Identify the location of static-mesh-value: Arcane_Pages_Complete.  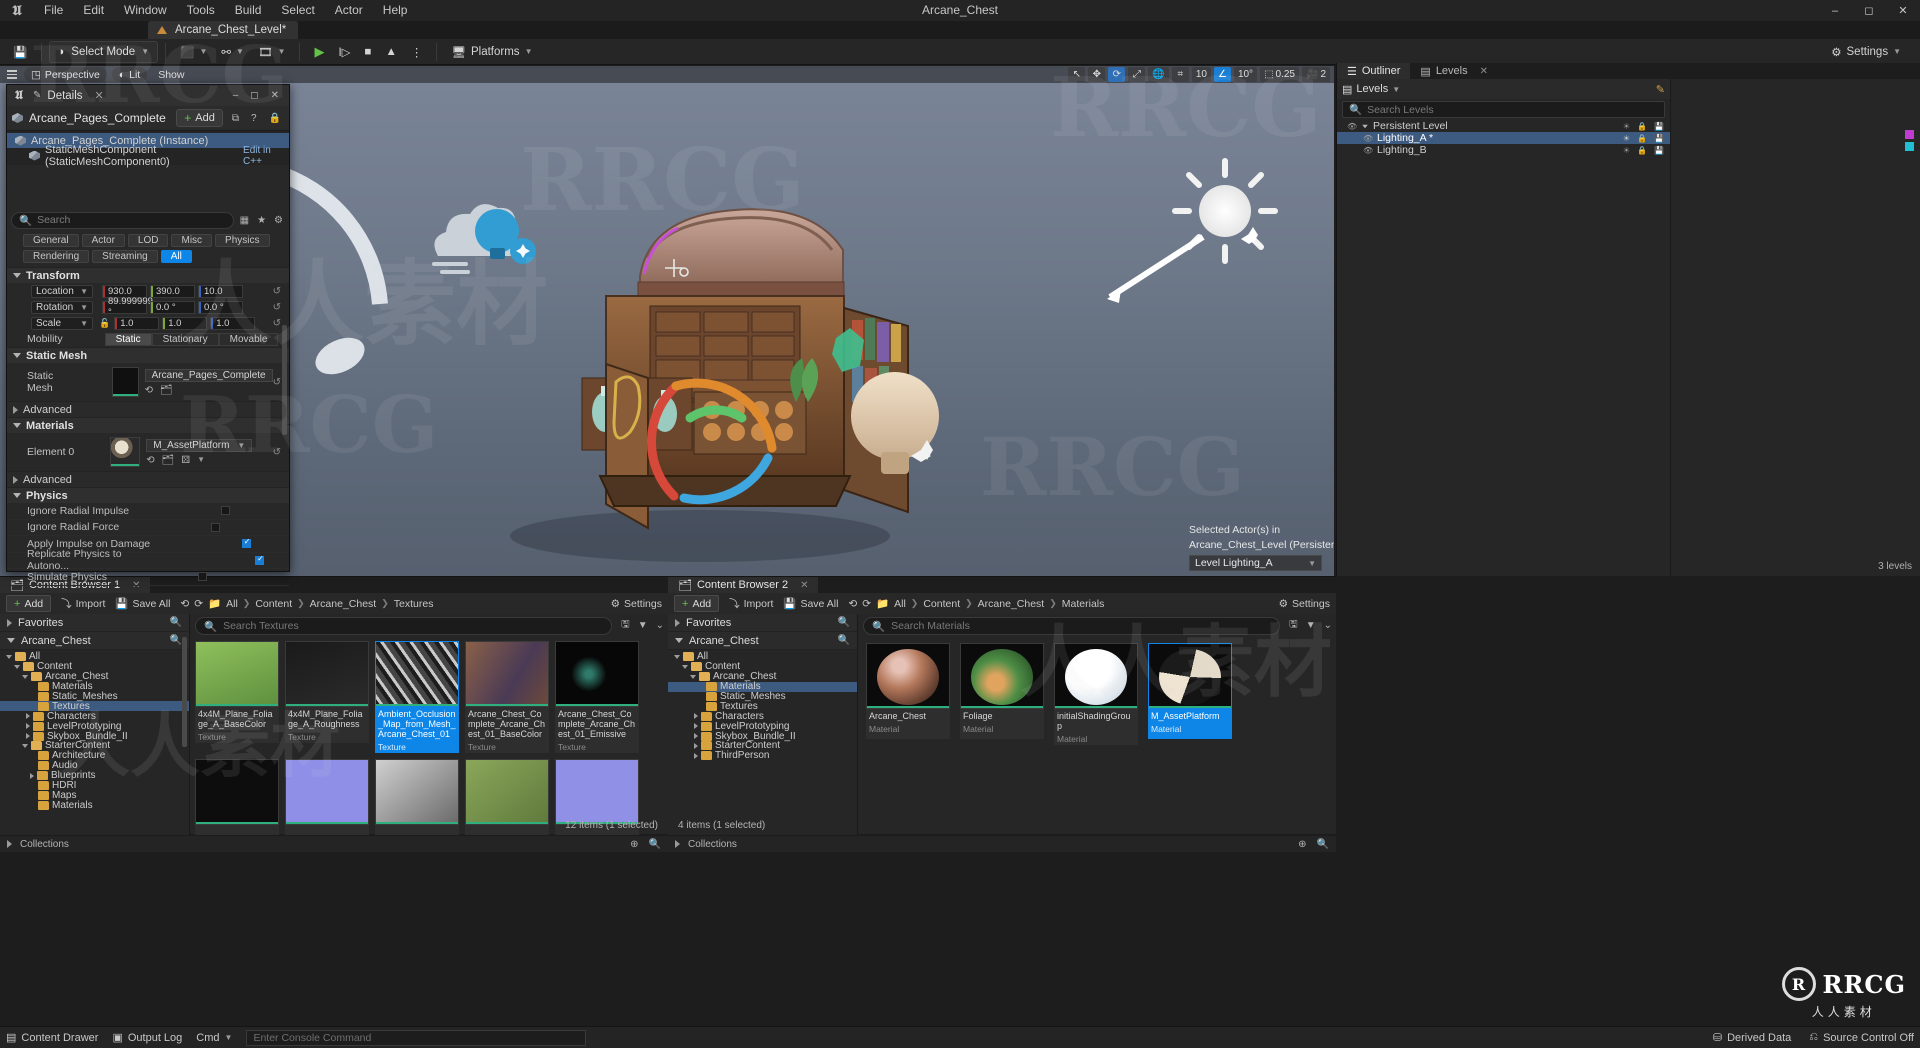
(208, 375).